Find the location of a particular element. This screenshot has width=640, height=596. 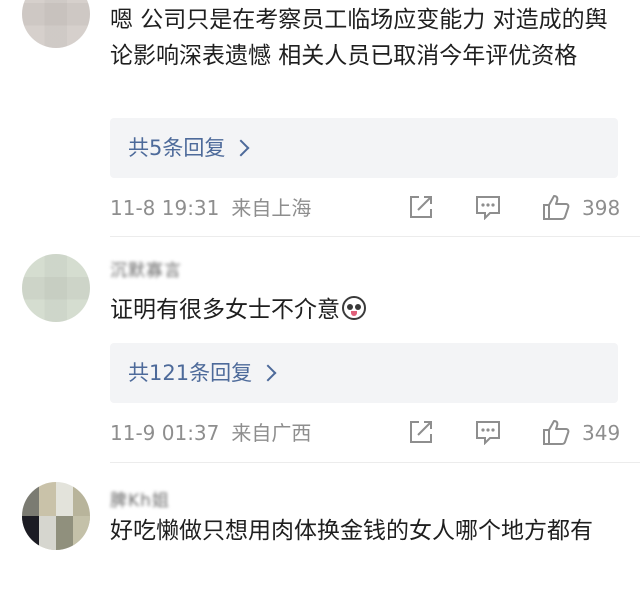

username: 脾Kh姐 is located at coordinates (140, 498).